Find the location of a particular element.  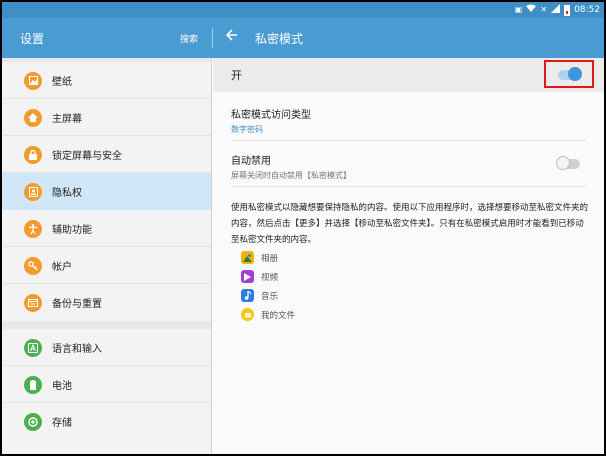

app-bar-divider is located at coordinates (212, 38).